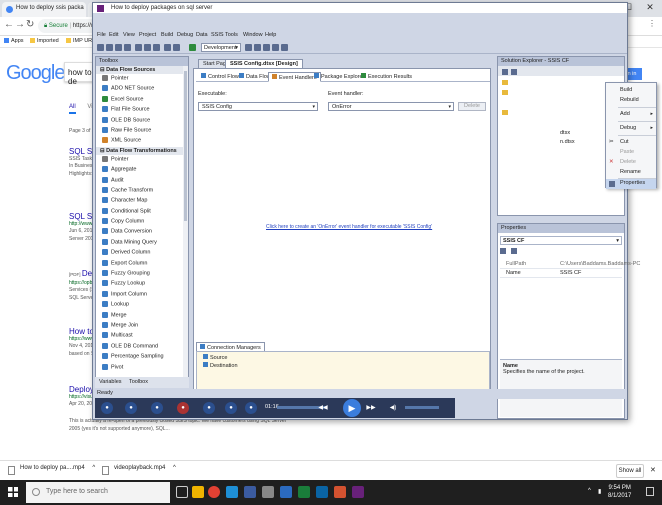 The height and width of the screenshot is (505, 662). What do you see at coordinates (391, 106) in the screenshot?
I see `event-handler-select: OnError ▾` at bounding box center [391, 106].